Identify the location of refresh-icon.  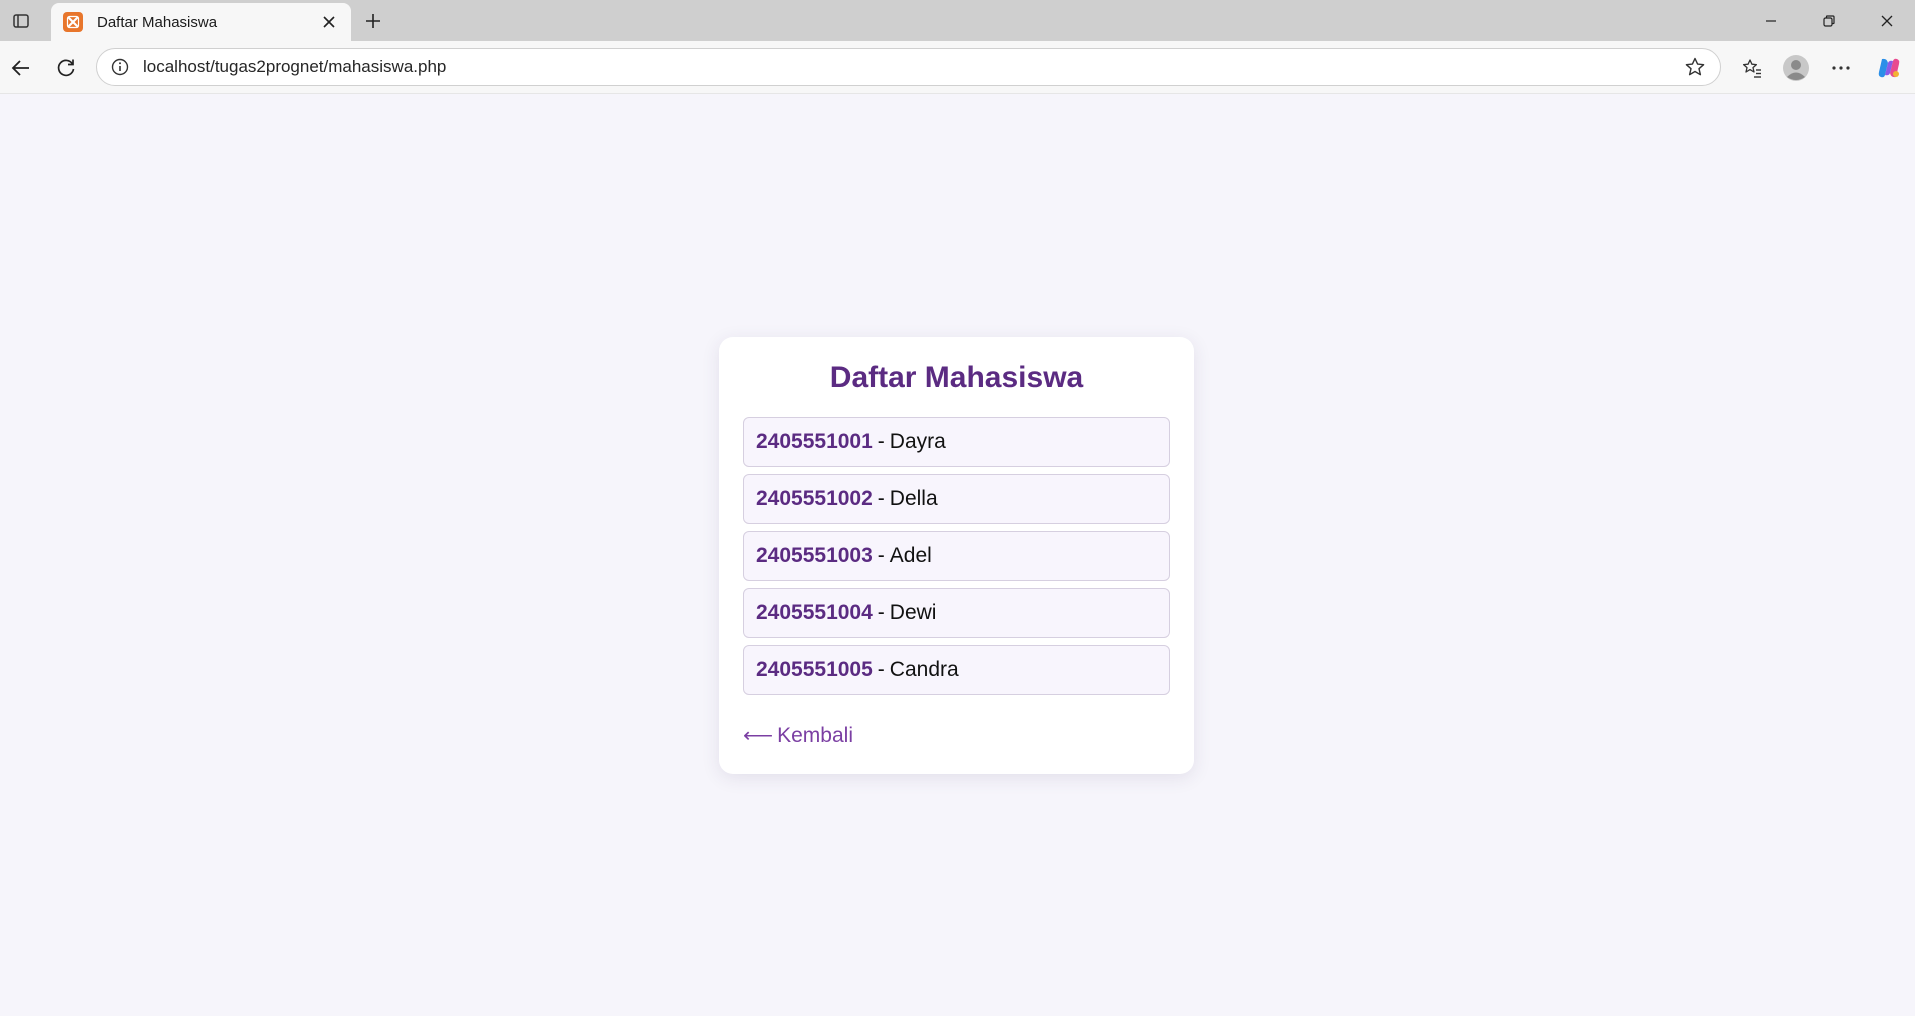
(66, 68).